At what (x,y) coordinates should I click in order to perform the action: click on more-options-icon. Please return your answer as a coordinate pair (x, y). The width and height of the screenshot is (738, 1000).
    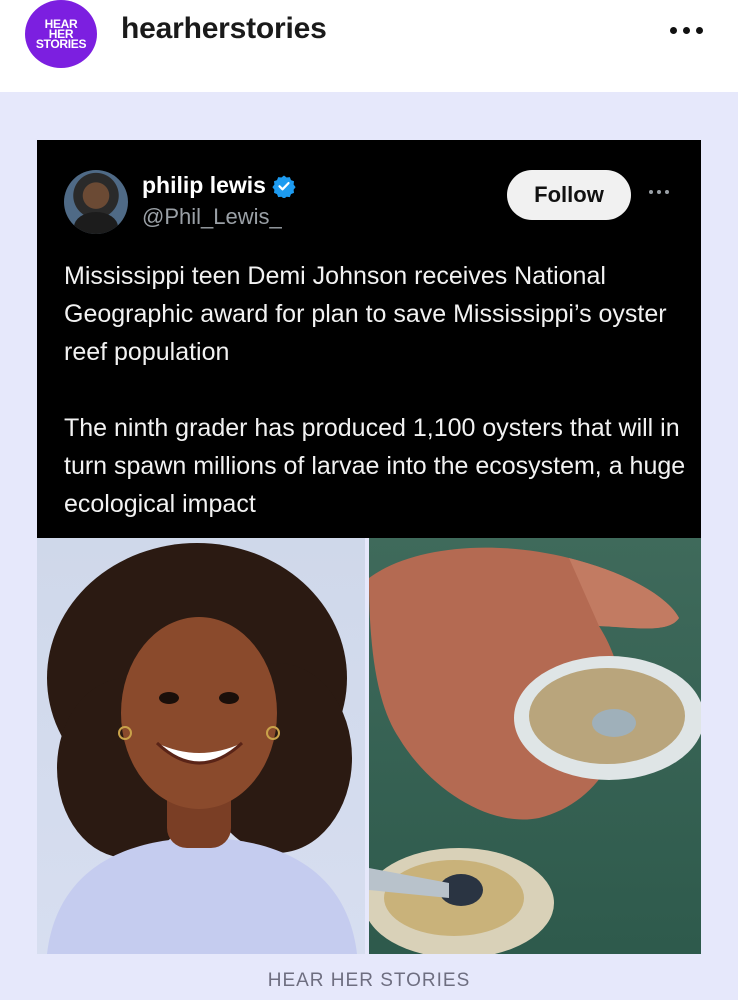
    Looking at the image, I should click on (686, 30).